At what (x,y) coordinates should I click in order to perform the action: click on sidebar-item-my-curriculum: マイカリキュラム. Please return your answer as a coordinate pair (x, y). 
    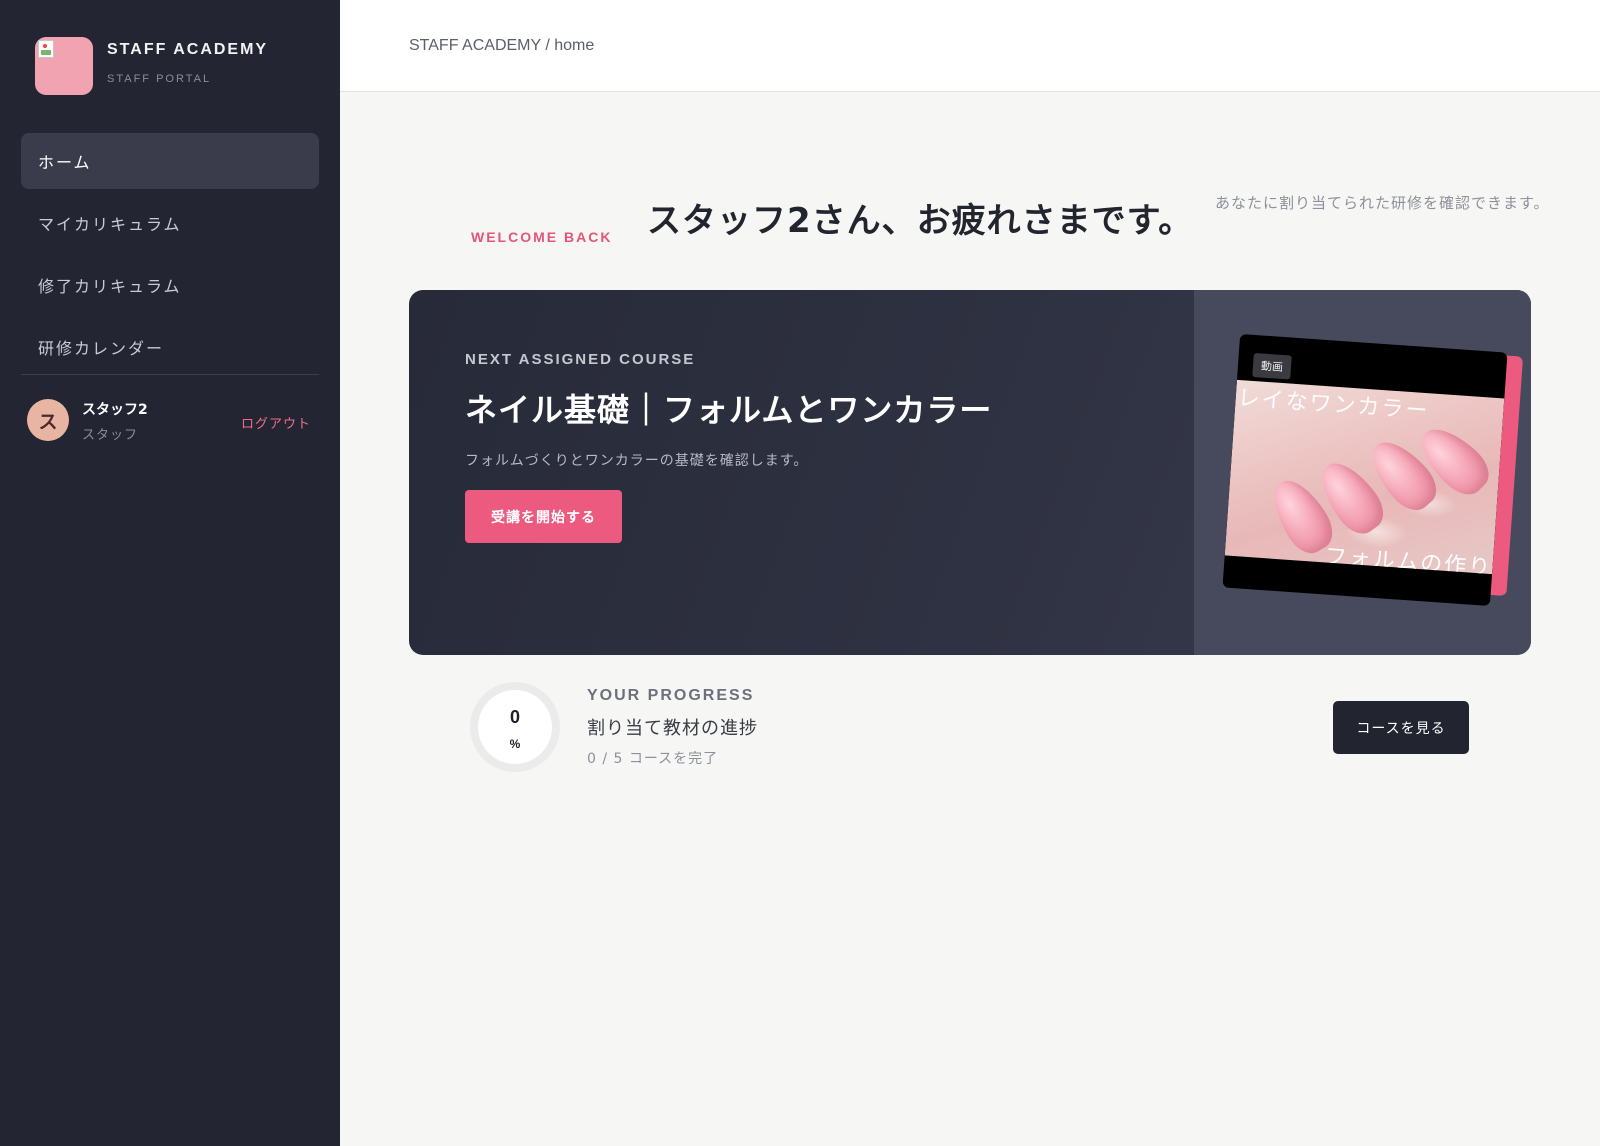
    Looking at the image, I should click on (170, 223).